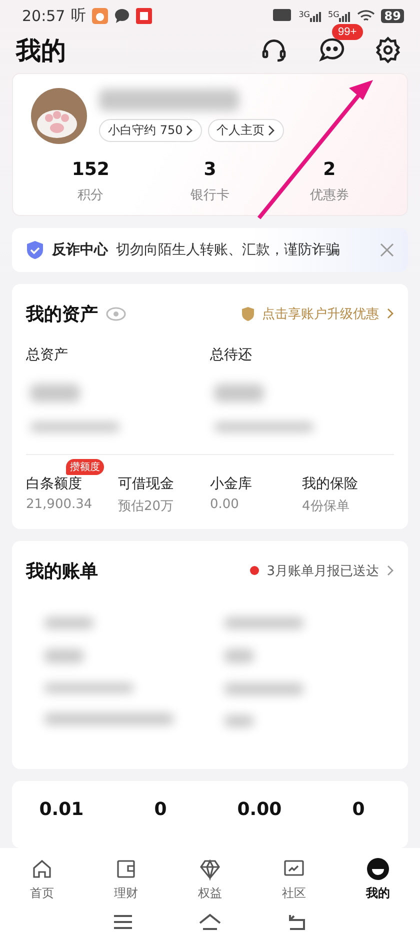  I want to click on section-title: 我的账单, so click(62, 571).